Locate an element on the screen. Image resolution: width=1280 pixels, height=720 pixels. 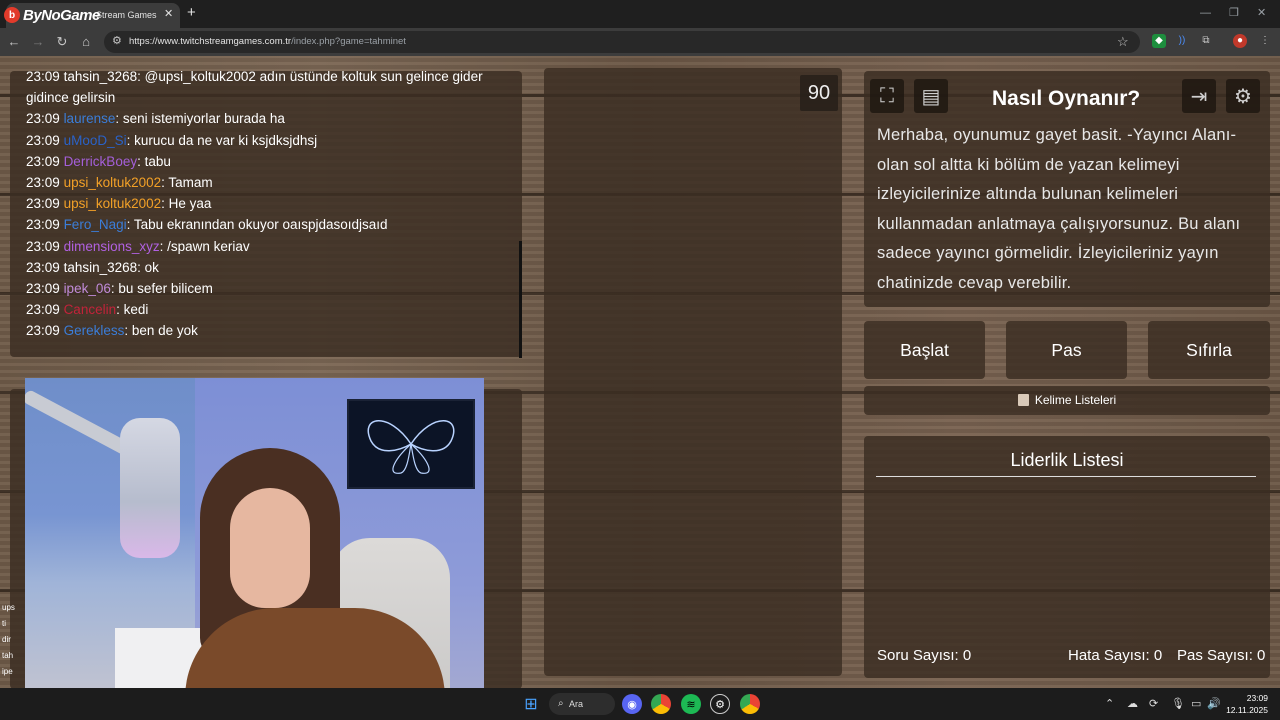
tab-title: Stream Games is located at coordinates (126, 15).